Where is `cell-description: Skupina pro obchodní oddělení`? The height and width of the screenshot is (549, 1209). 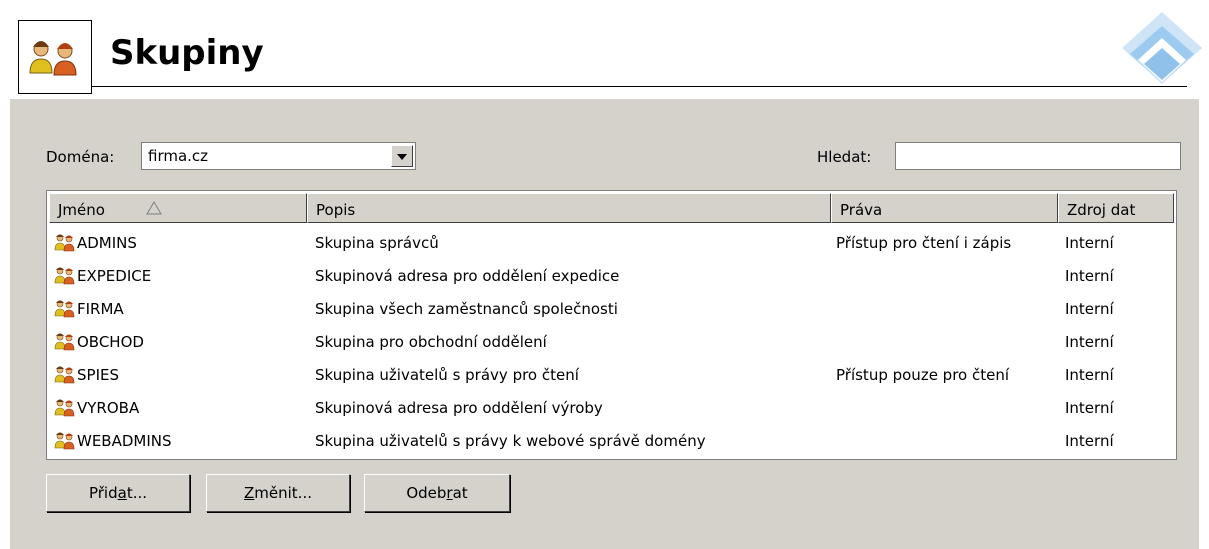 cell-description: Skupina pro obchodní oddělení is located at coordinates (431, 342).